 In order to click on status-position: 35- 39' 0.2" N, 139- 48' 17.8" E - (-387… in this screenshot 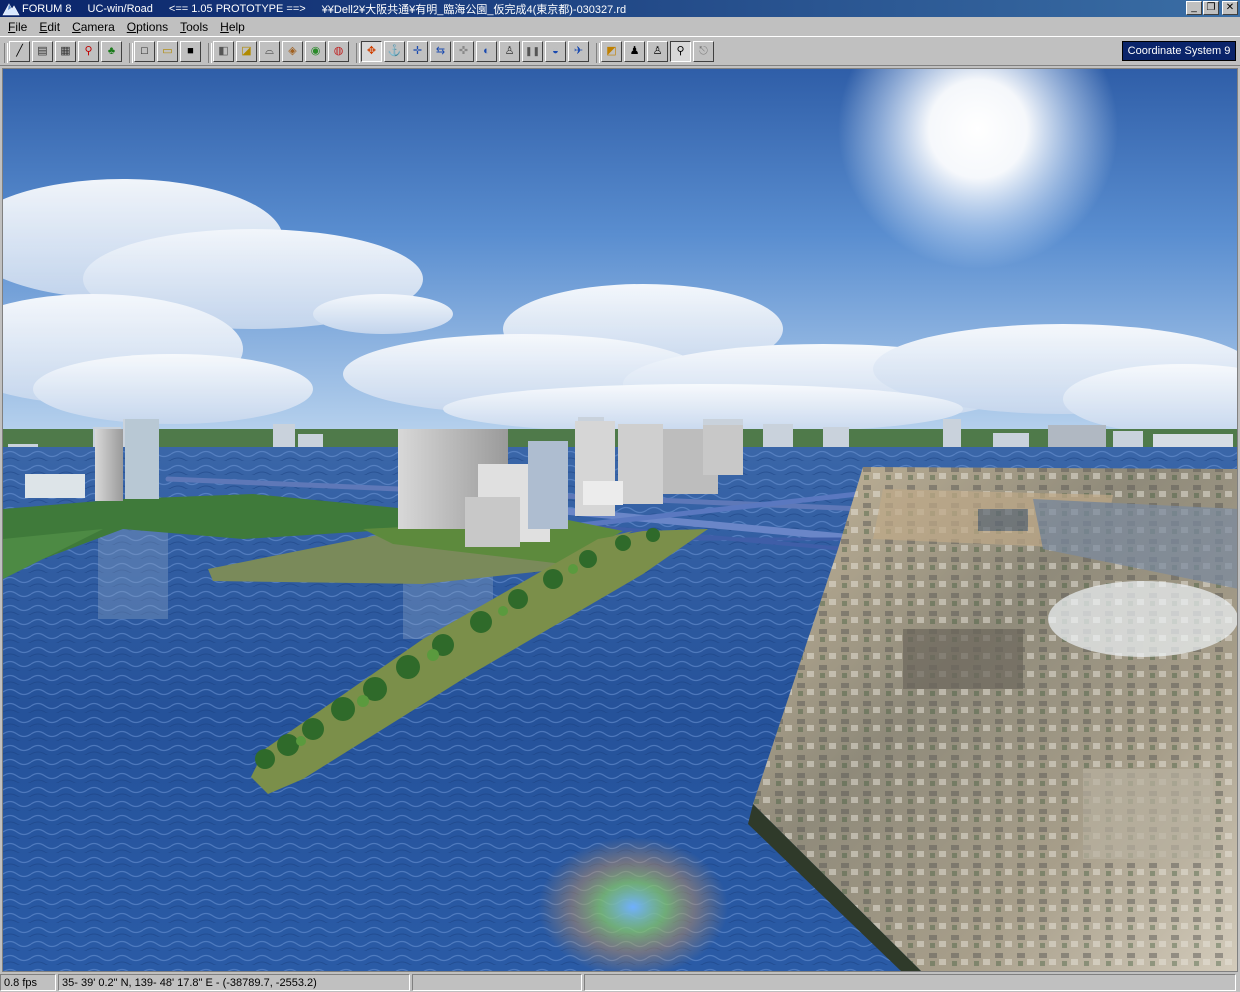, I will do `click(234, 982)`.